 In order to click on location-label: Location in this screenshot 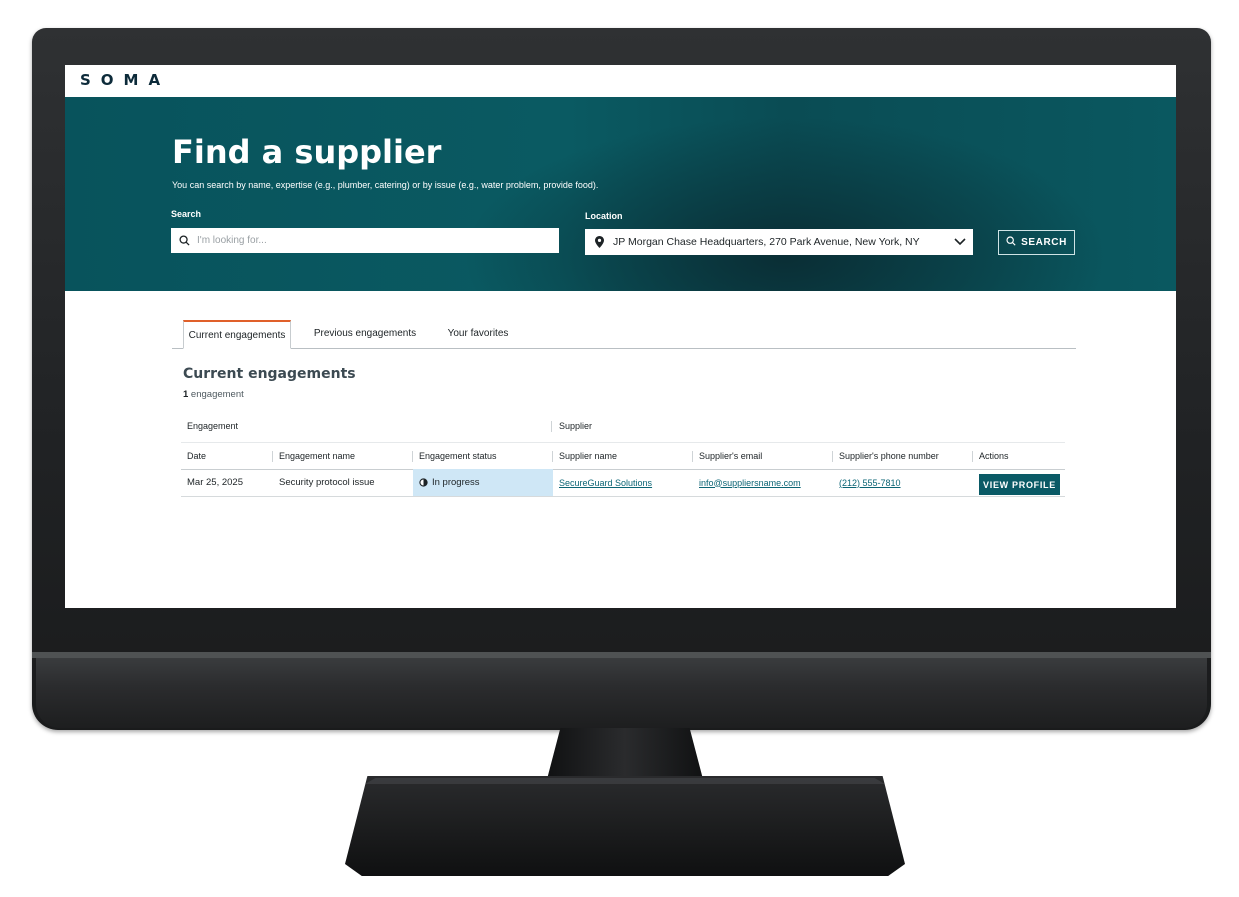, I will do `click(604, 216)`.